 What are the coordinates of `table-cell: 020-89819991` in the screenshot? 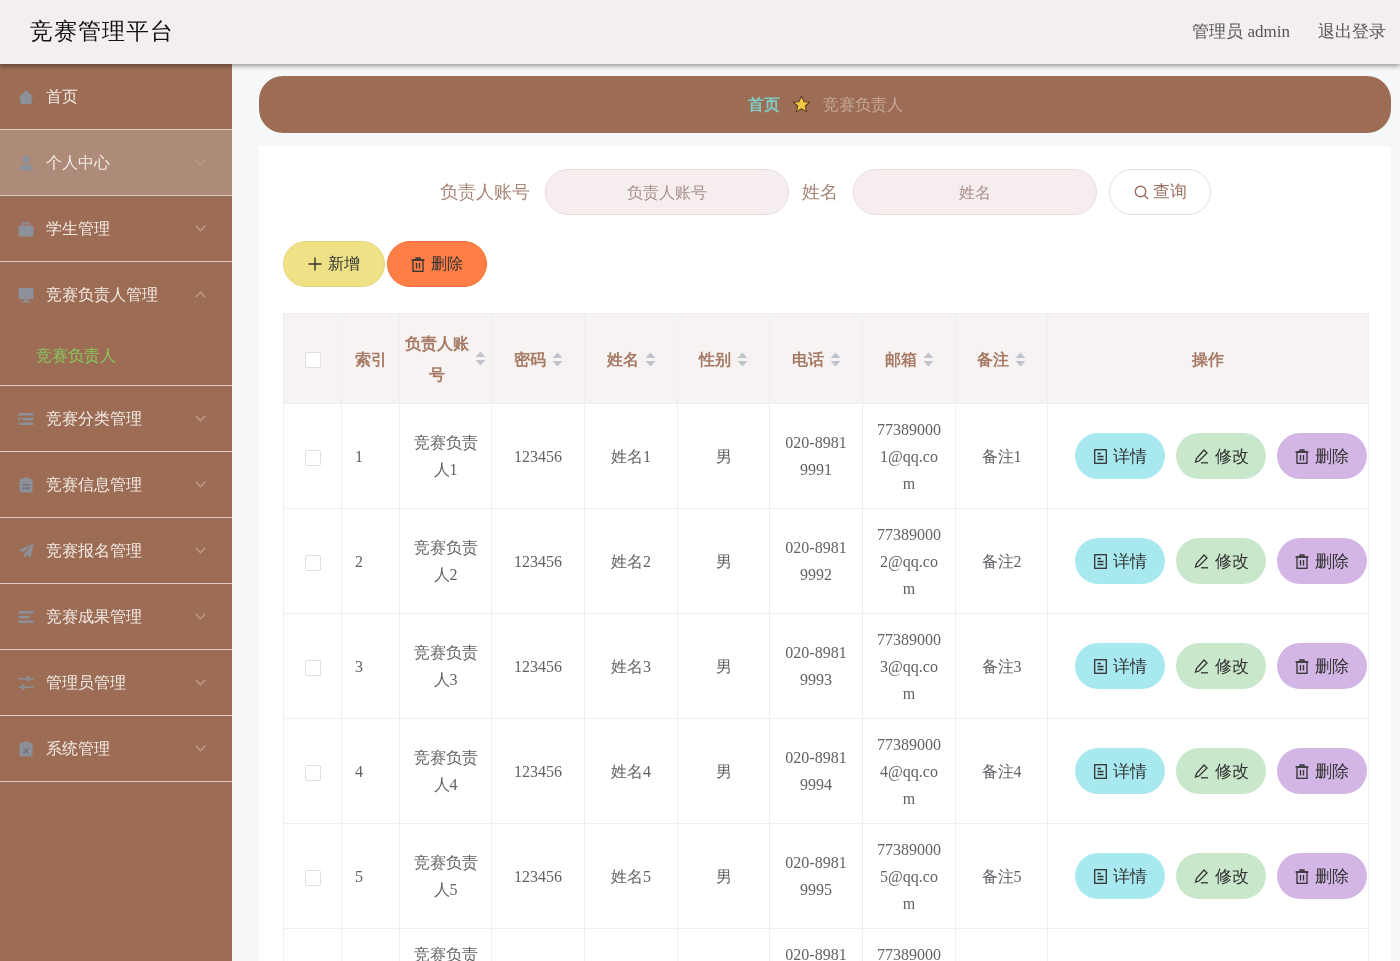 It's located at (816, 456).